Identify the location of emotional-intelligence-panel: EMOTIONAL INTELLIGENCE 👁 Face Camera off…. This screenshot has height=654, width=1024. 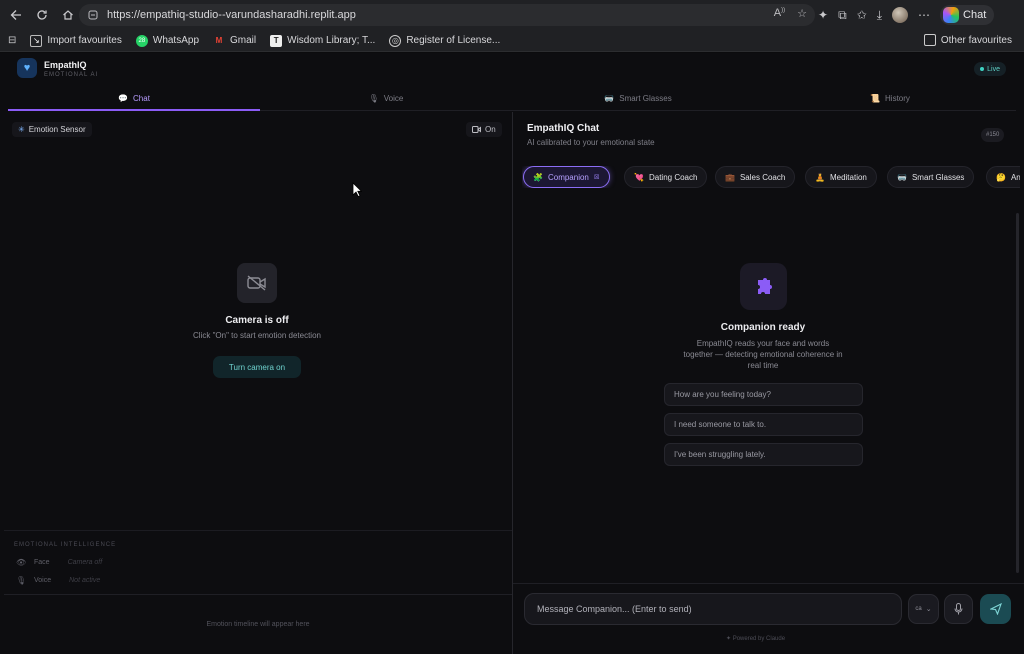
(258, 562).